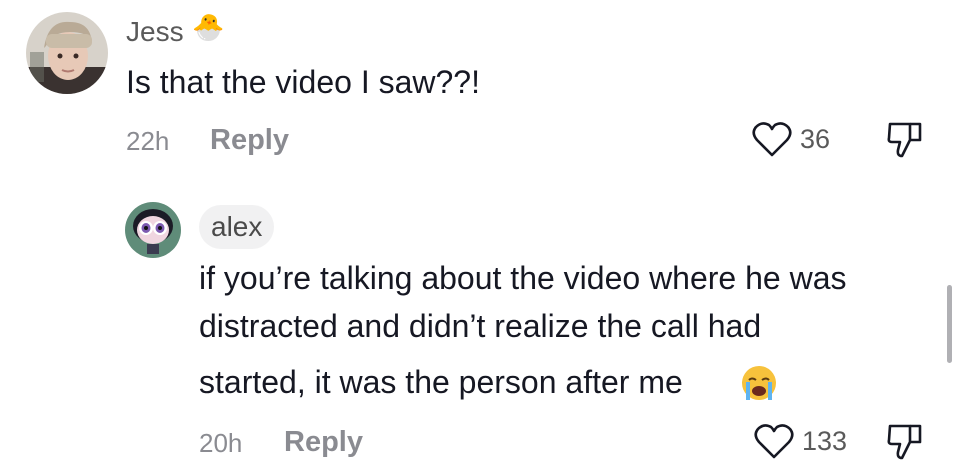 This screenshot has width=960, height=465. What do you see at coordinates (148, 141) in the screenshot?
I see `comment-timestamp: 22h` at bounding box center [148, 141].